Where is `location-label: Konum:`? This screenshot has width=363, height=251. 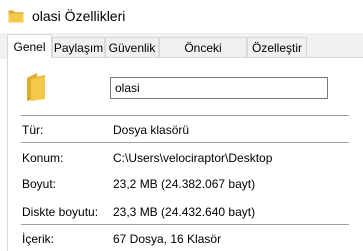
location-label: Konum: is located at coordinates (43, 158).